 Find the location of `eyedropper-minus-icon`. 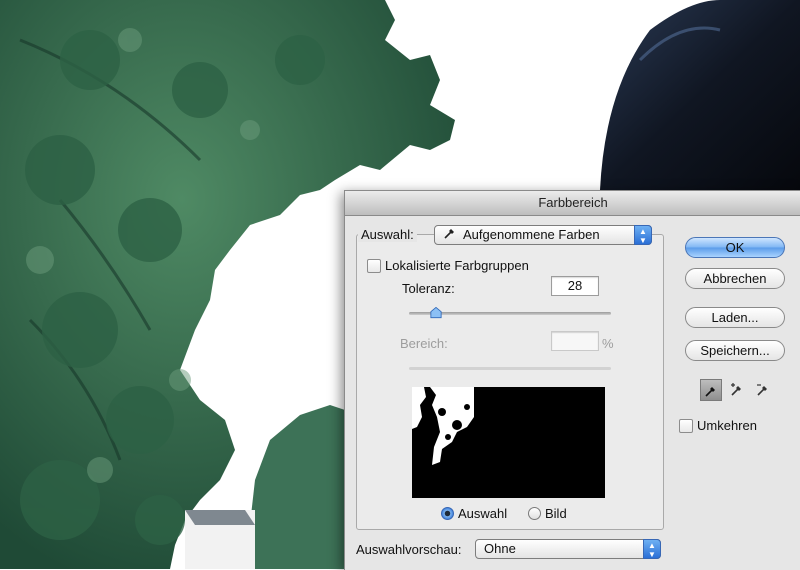

eyedropper-minus-icon is located at coordinates (762, 390).